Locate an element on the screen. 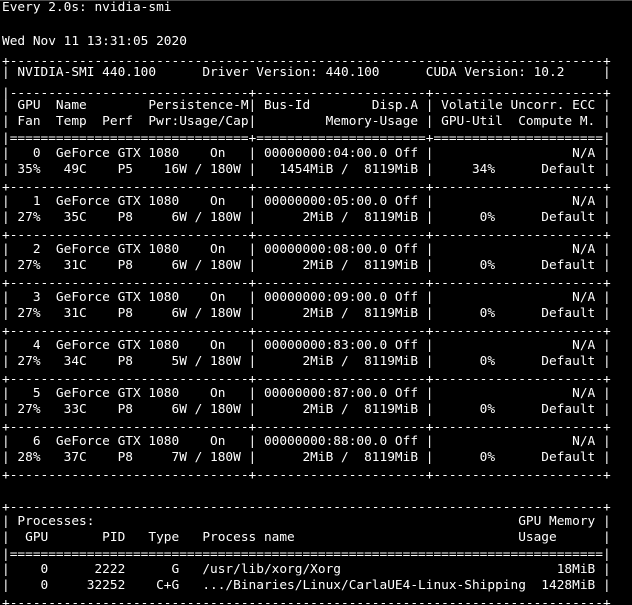 This screenshot has height=605, width=632. terminal-line-0: Every 2.0s: nvidia-smi is located at coordinates (87, 7).